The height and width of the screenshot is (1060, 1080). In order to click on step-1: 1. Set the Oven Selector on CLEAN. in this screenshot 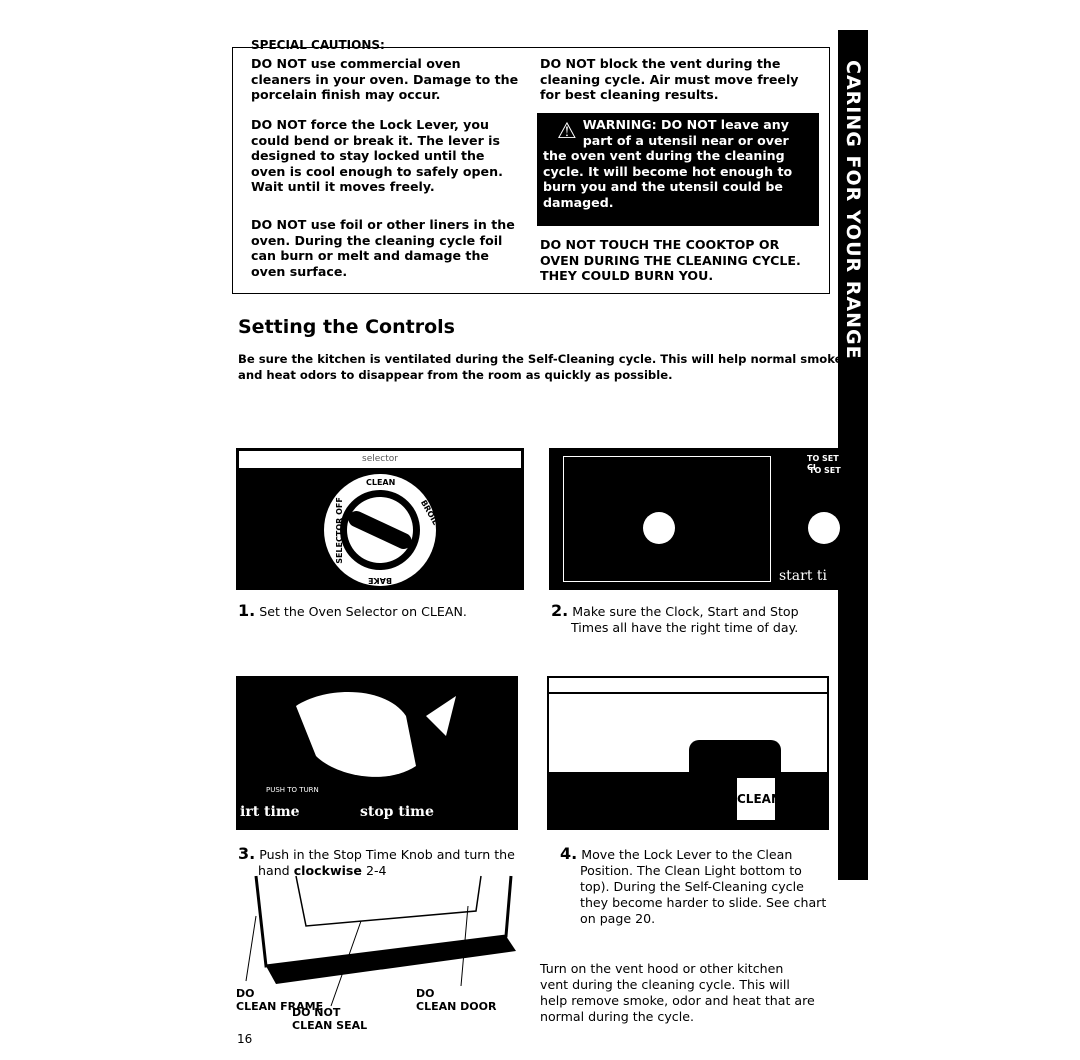, I will do `click(352, 611)`.